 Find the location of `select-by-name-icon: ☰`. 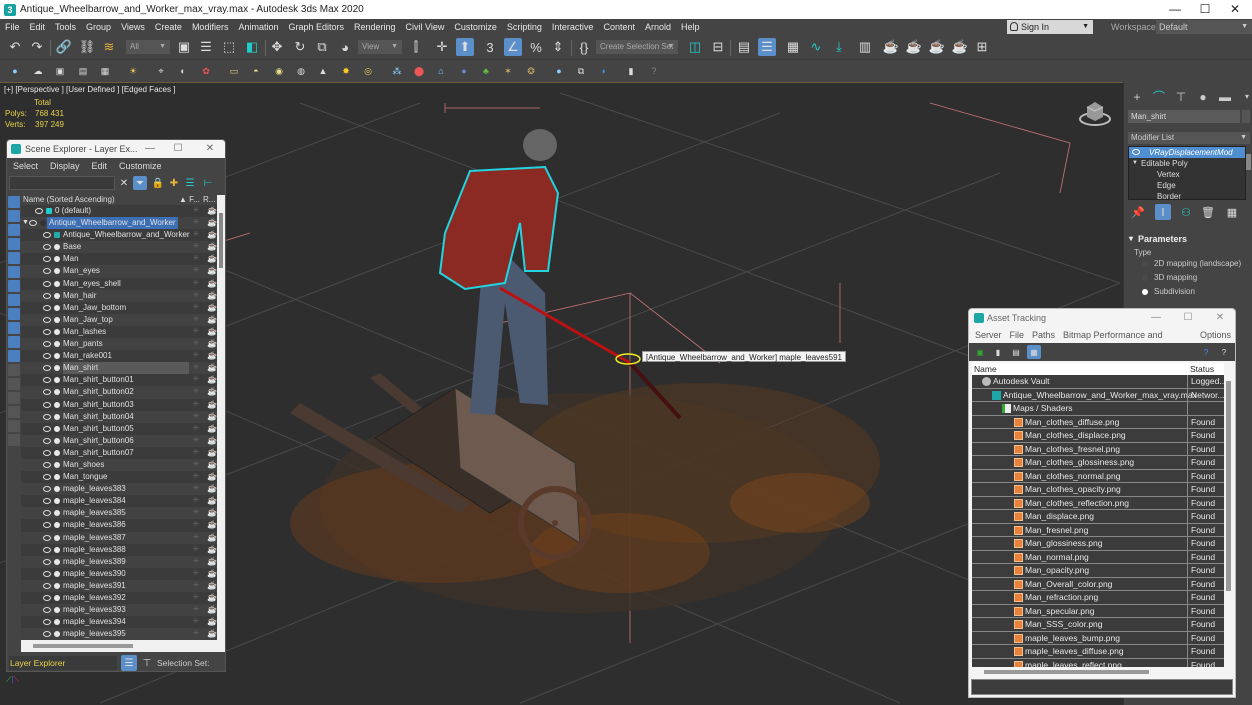

select-by-name-icon: ☰ is located at coordinates (206, 47).